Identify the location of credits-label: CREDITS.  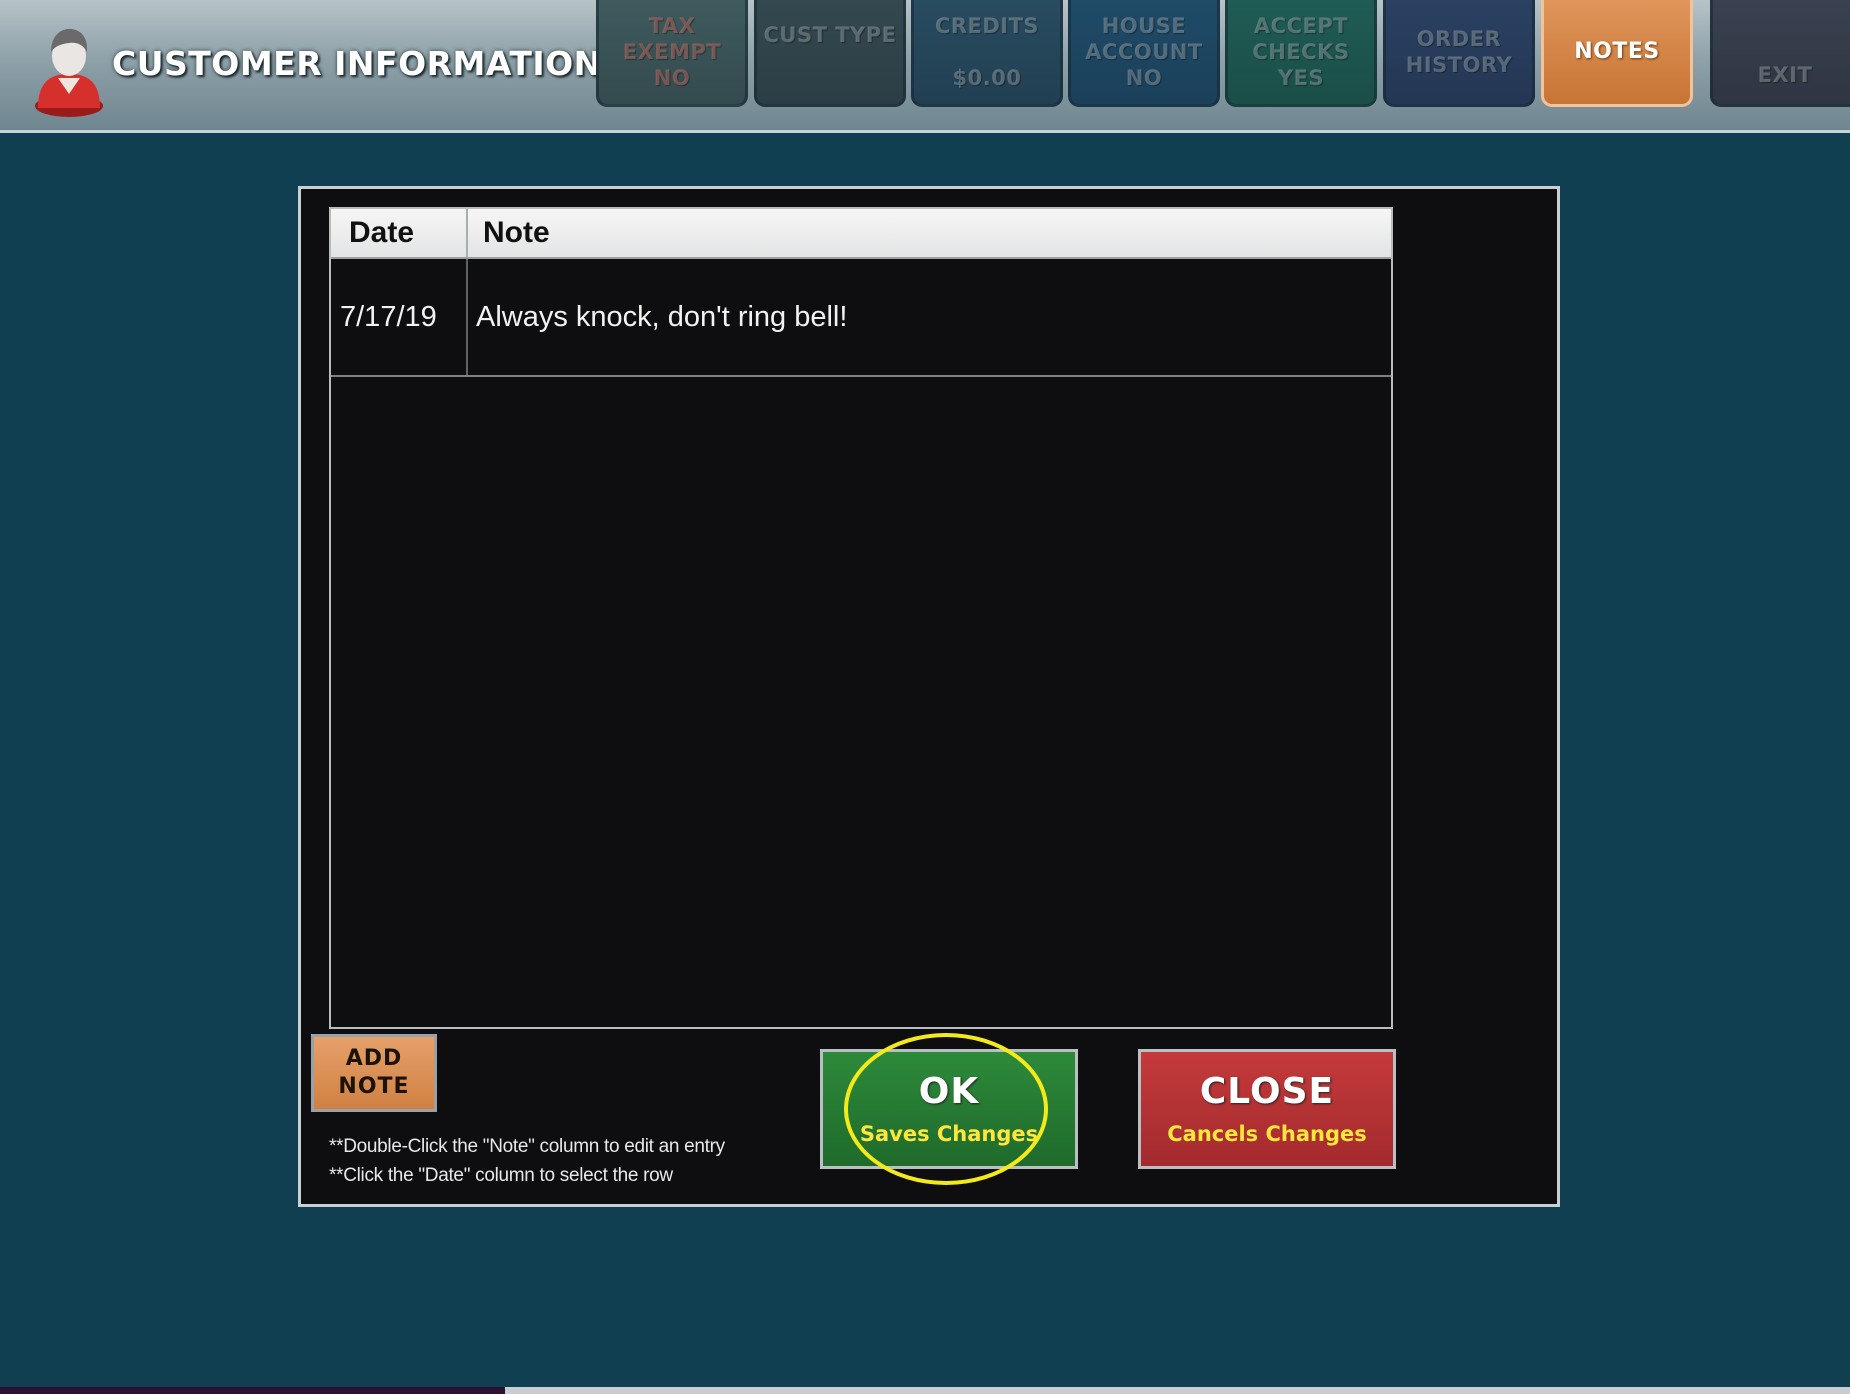
(987, 26).